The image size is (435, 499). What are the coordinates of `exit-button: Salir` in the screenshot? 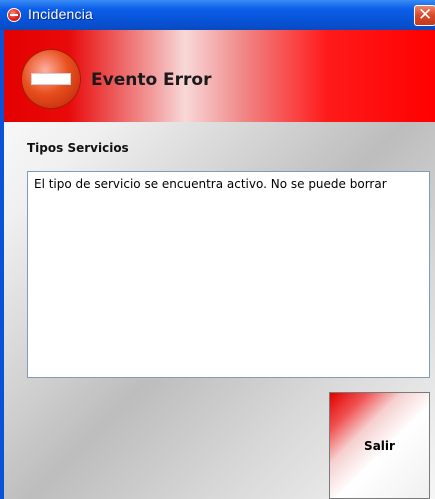 It's located at (379, 445).